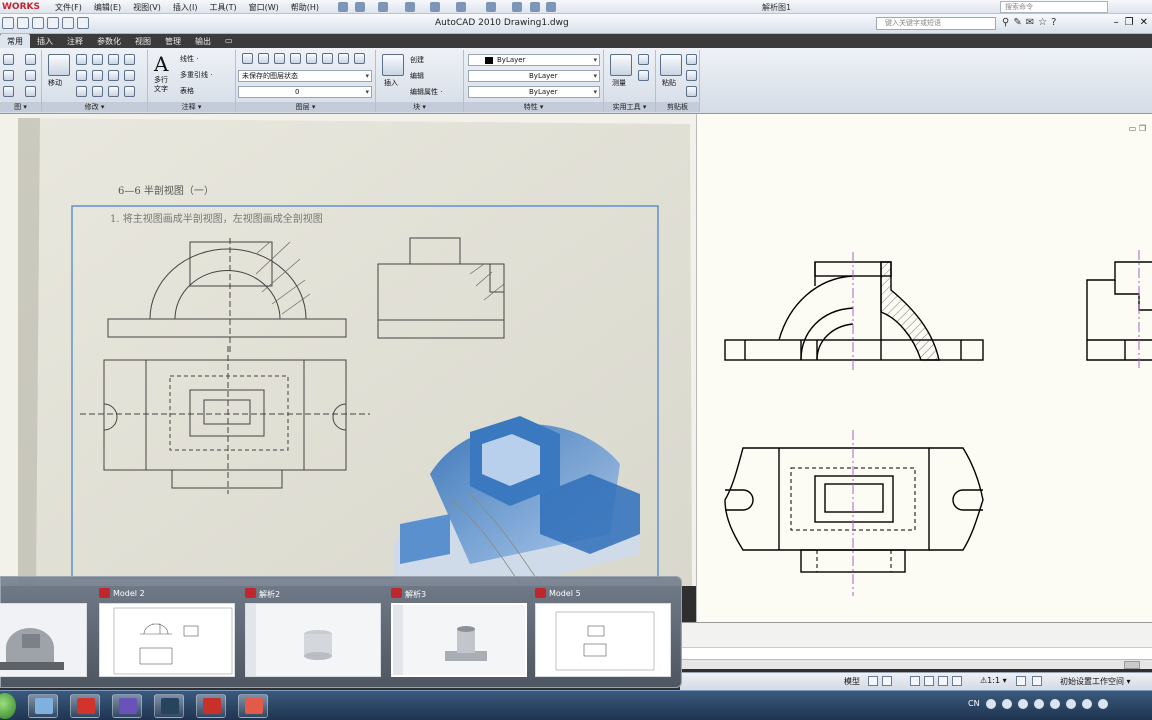 This screenshot has height=720, width=1152. I want to click on close-icon: ✕, so click(1144, 22).